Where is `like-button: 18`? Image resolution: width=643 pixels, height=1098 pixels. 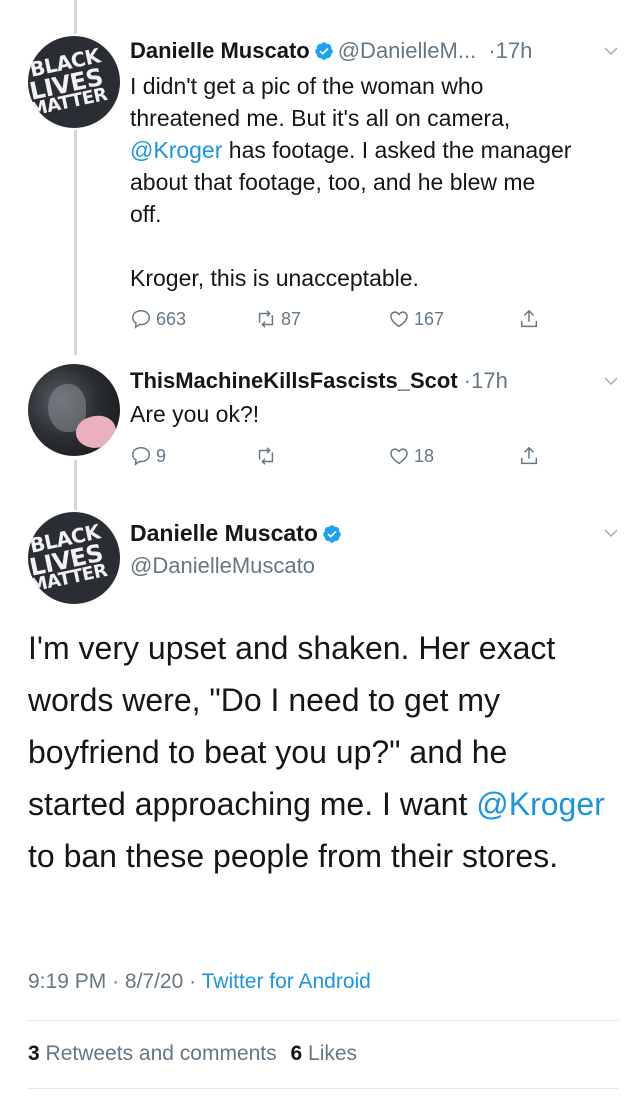
like-button: 18 is located at coordinates (411, 456).